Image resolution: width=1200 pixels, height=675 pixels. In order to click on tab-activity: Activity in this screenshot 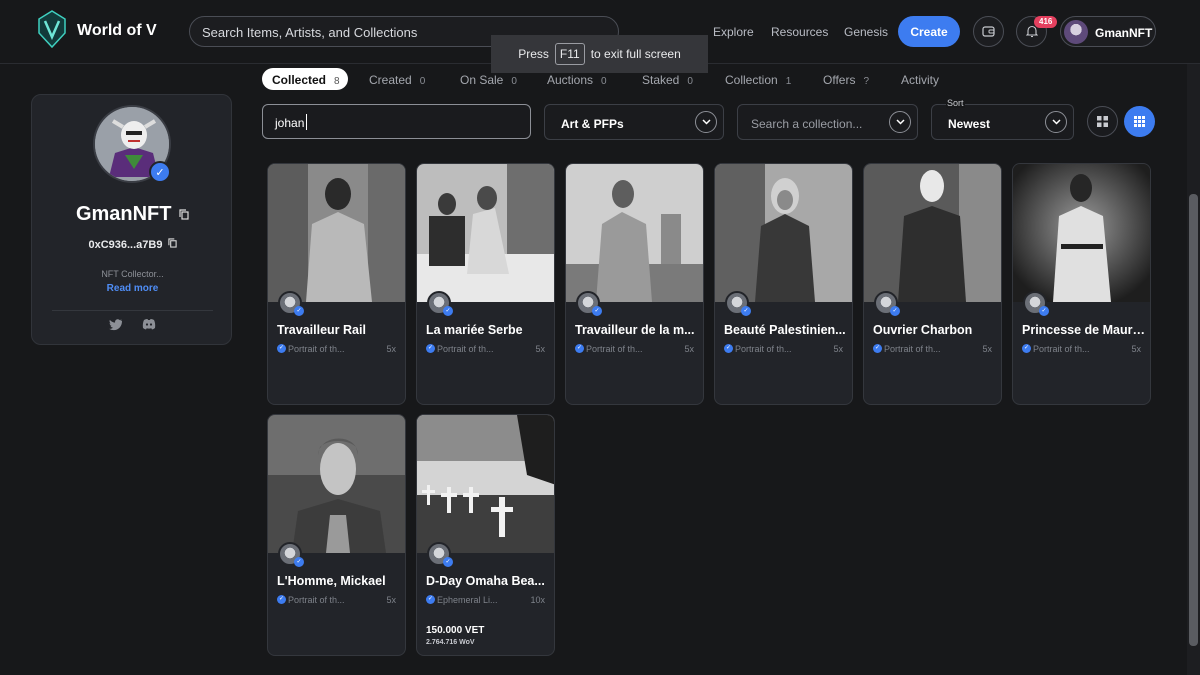, I will do `click(920, 80)`.